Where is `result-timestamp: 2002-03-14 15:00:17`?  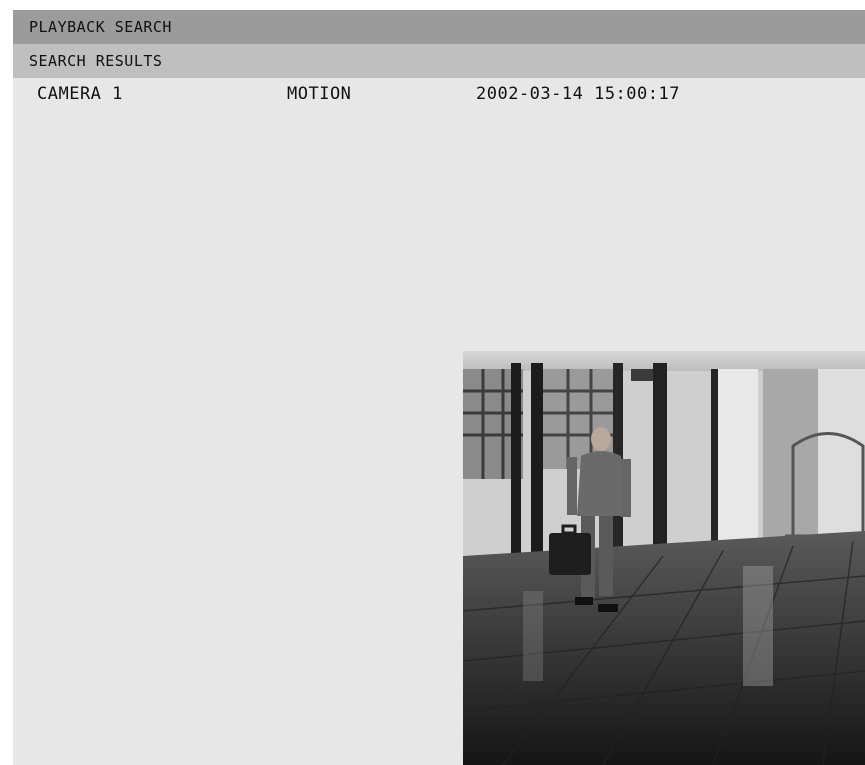 result-timestamp: 2002-03-14 15:00:17 is located at coordinates (578, 94).